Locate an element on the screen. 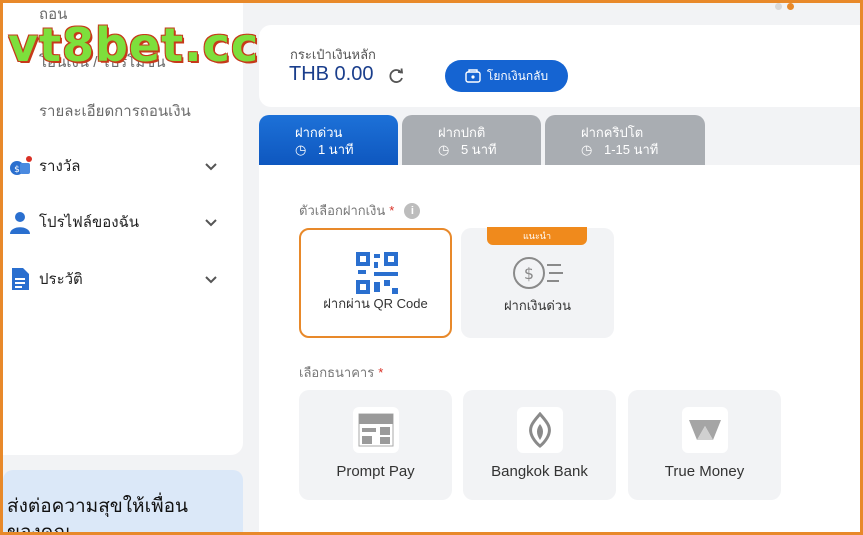 The width and height of the screenshot is (863, 535). tab-fast-deposit: ฝากด่วน ◷ 1 นาที is located at coordinates (328, 140).